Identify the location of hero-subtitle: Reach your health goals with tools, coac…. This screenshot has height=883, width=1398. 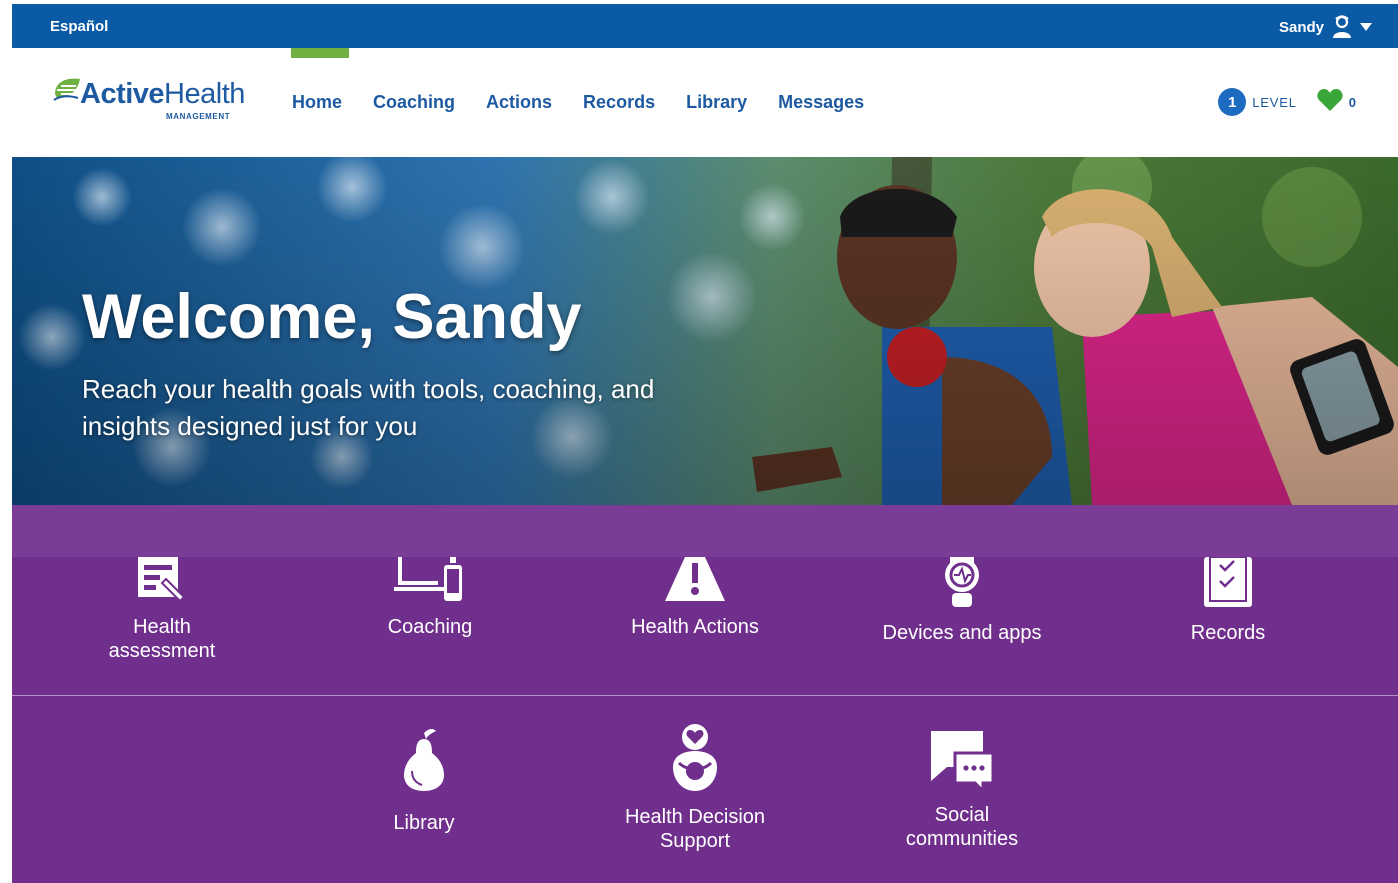
(368, 407).